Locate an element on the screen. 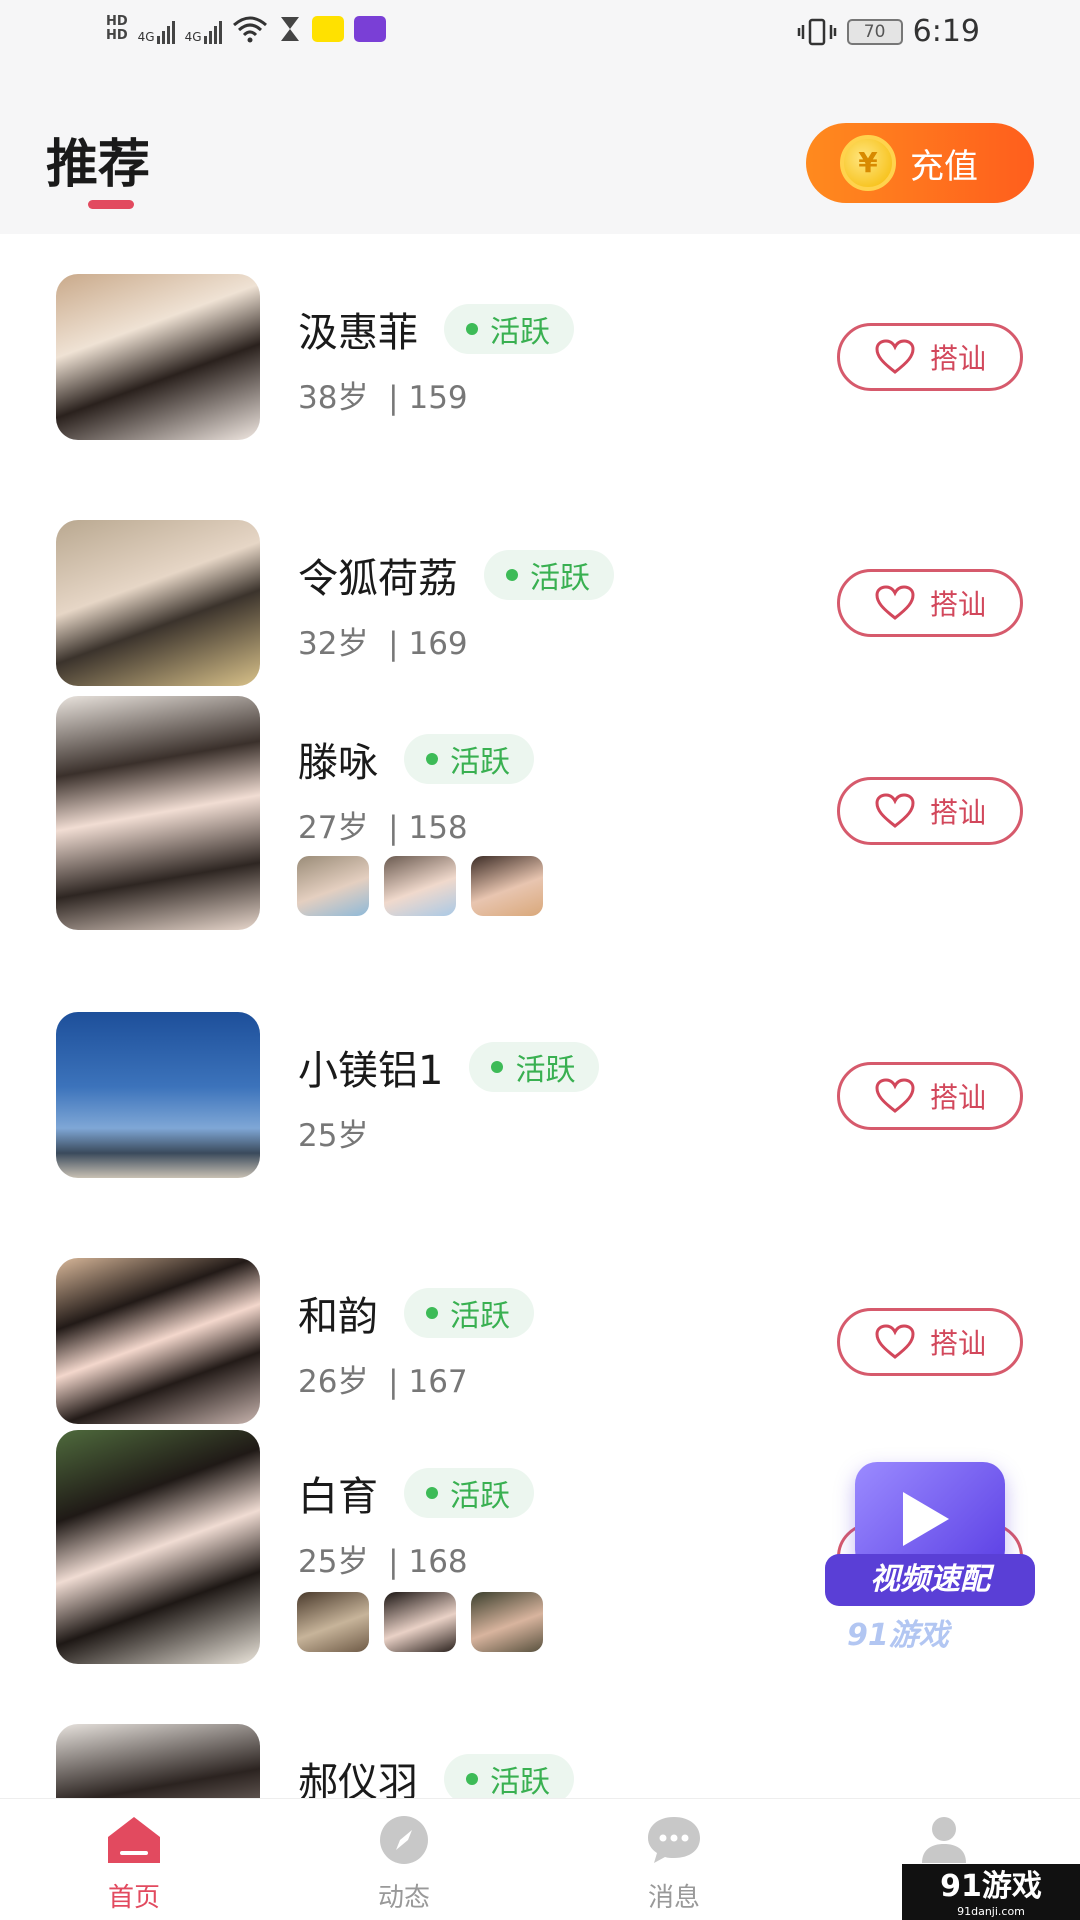 Image resolution: width=1080 pixels, height=1920 pixels. user-card: 滕咏 活跃 27岁 | 158 搭讪 is located at coordinates (540, 835).